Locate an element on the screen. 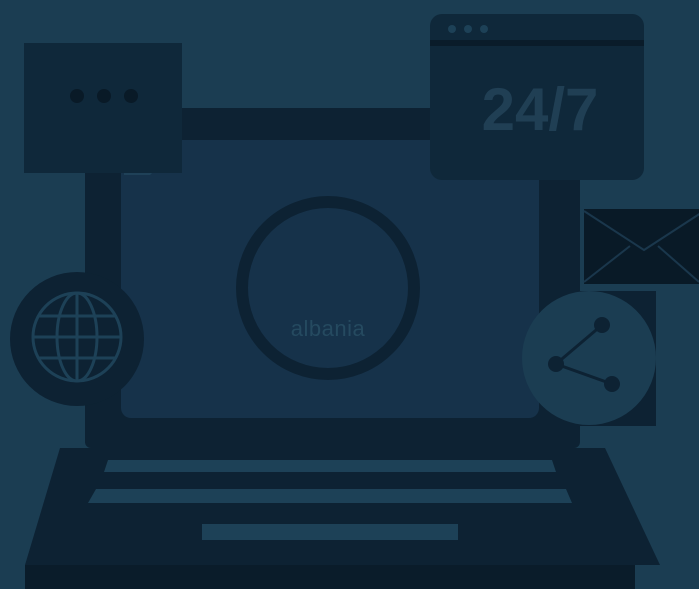  envelope-body is located at coordinates (641, 246).